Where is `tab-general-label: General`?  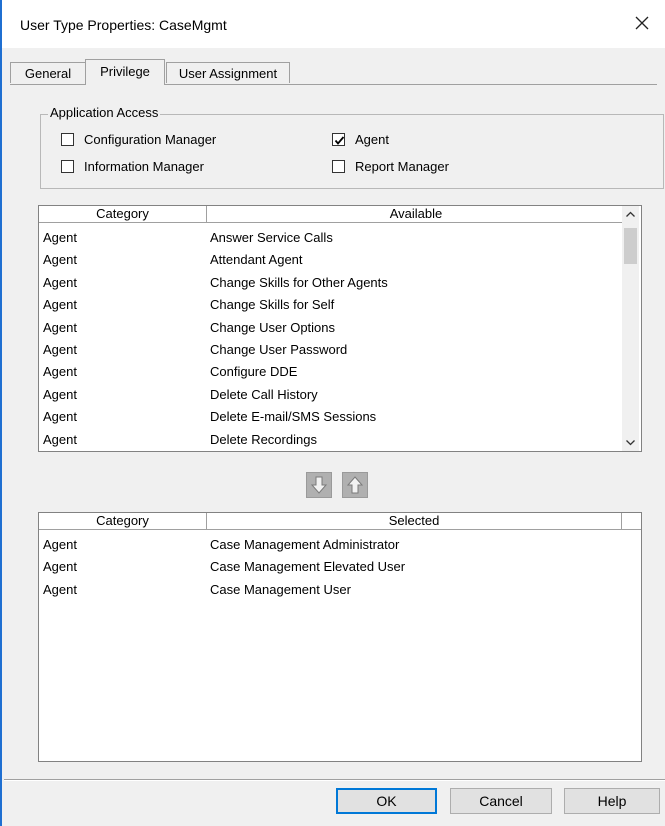 tab-general-label: General is located at coordinates (48, 73).